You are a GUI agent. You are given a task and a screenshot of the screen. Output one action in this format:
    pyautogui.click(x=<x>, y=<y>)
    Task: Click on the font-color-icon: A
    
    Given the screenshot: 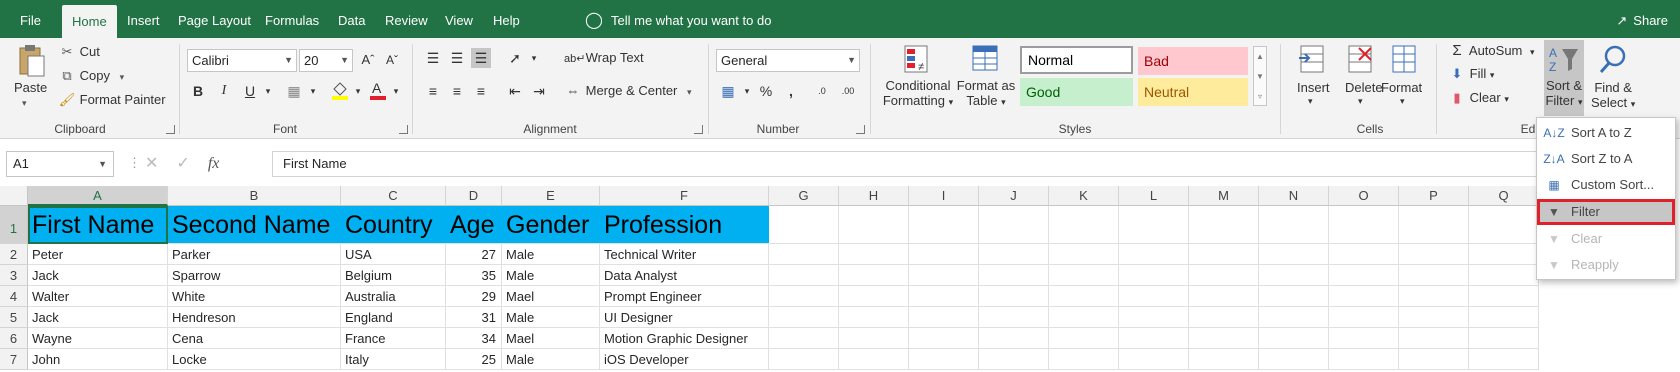 What is the action you would take?
    pyautogui.click(x=378, y=89)
    